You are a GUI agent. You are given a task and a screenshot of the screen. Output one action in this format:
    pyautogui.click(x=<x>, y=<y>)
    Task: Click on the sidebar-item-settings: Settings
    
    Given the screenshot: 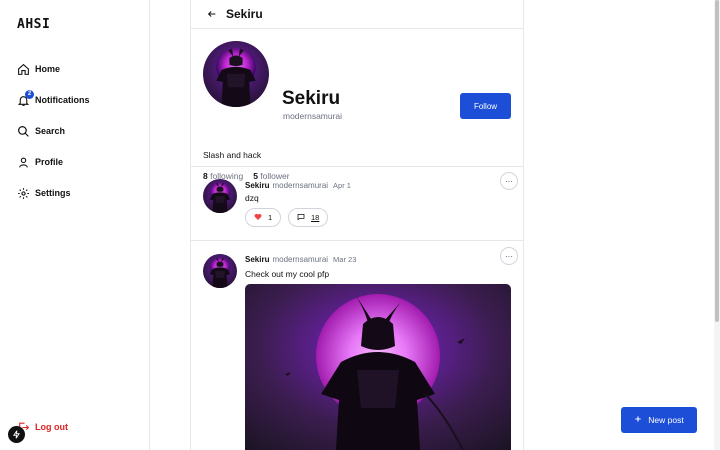 What is the action you would take?
    pyautogui.click(x=43, y=193)
    